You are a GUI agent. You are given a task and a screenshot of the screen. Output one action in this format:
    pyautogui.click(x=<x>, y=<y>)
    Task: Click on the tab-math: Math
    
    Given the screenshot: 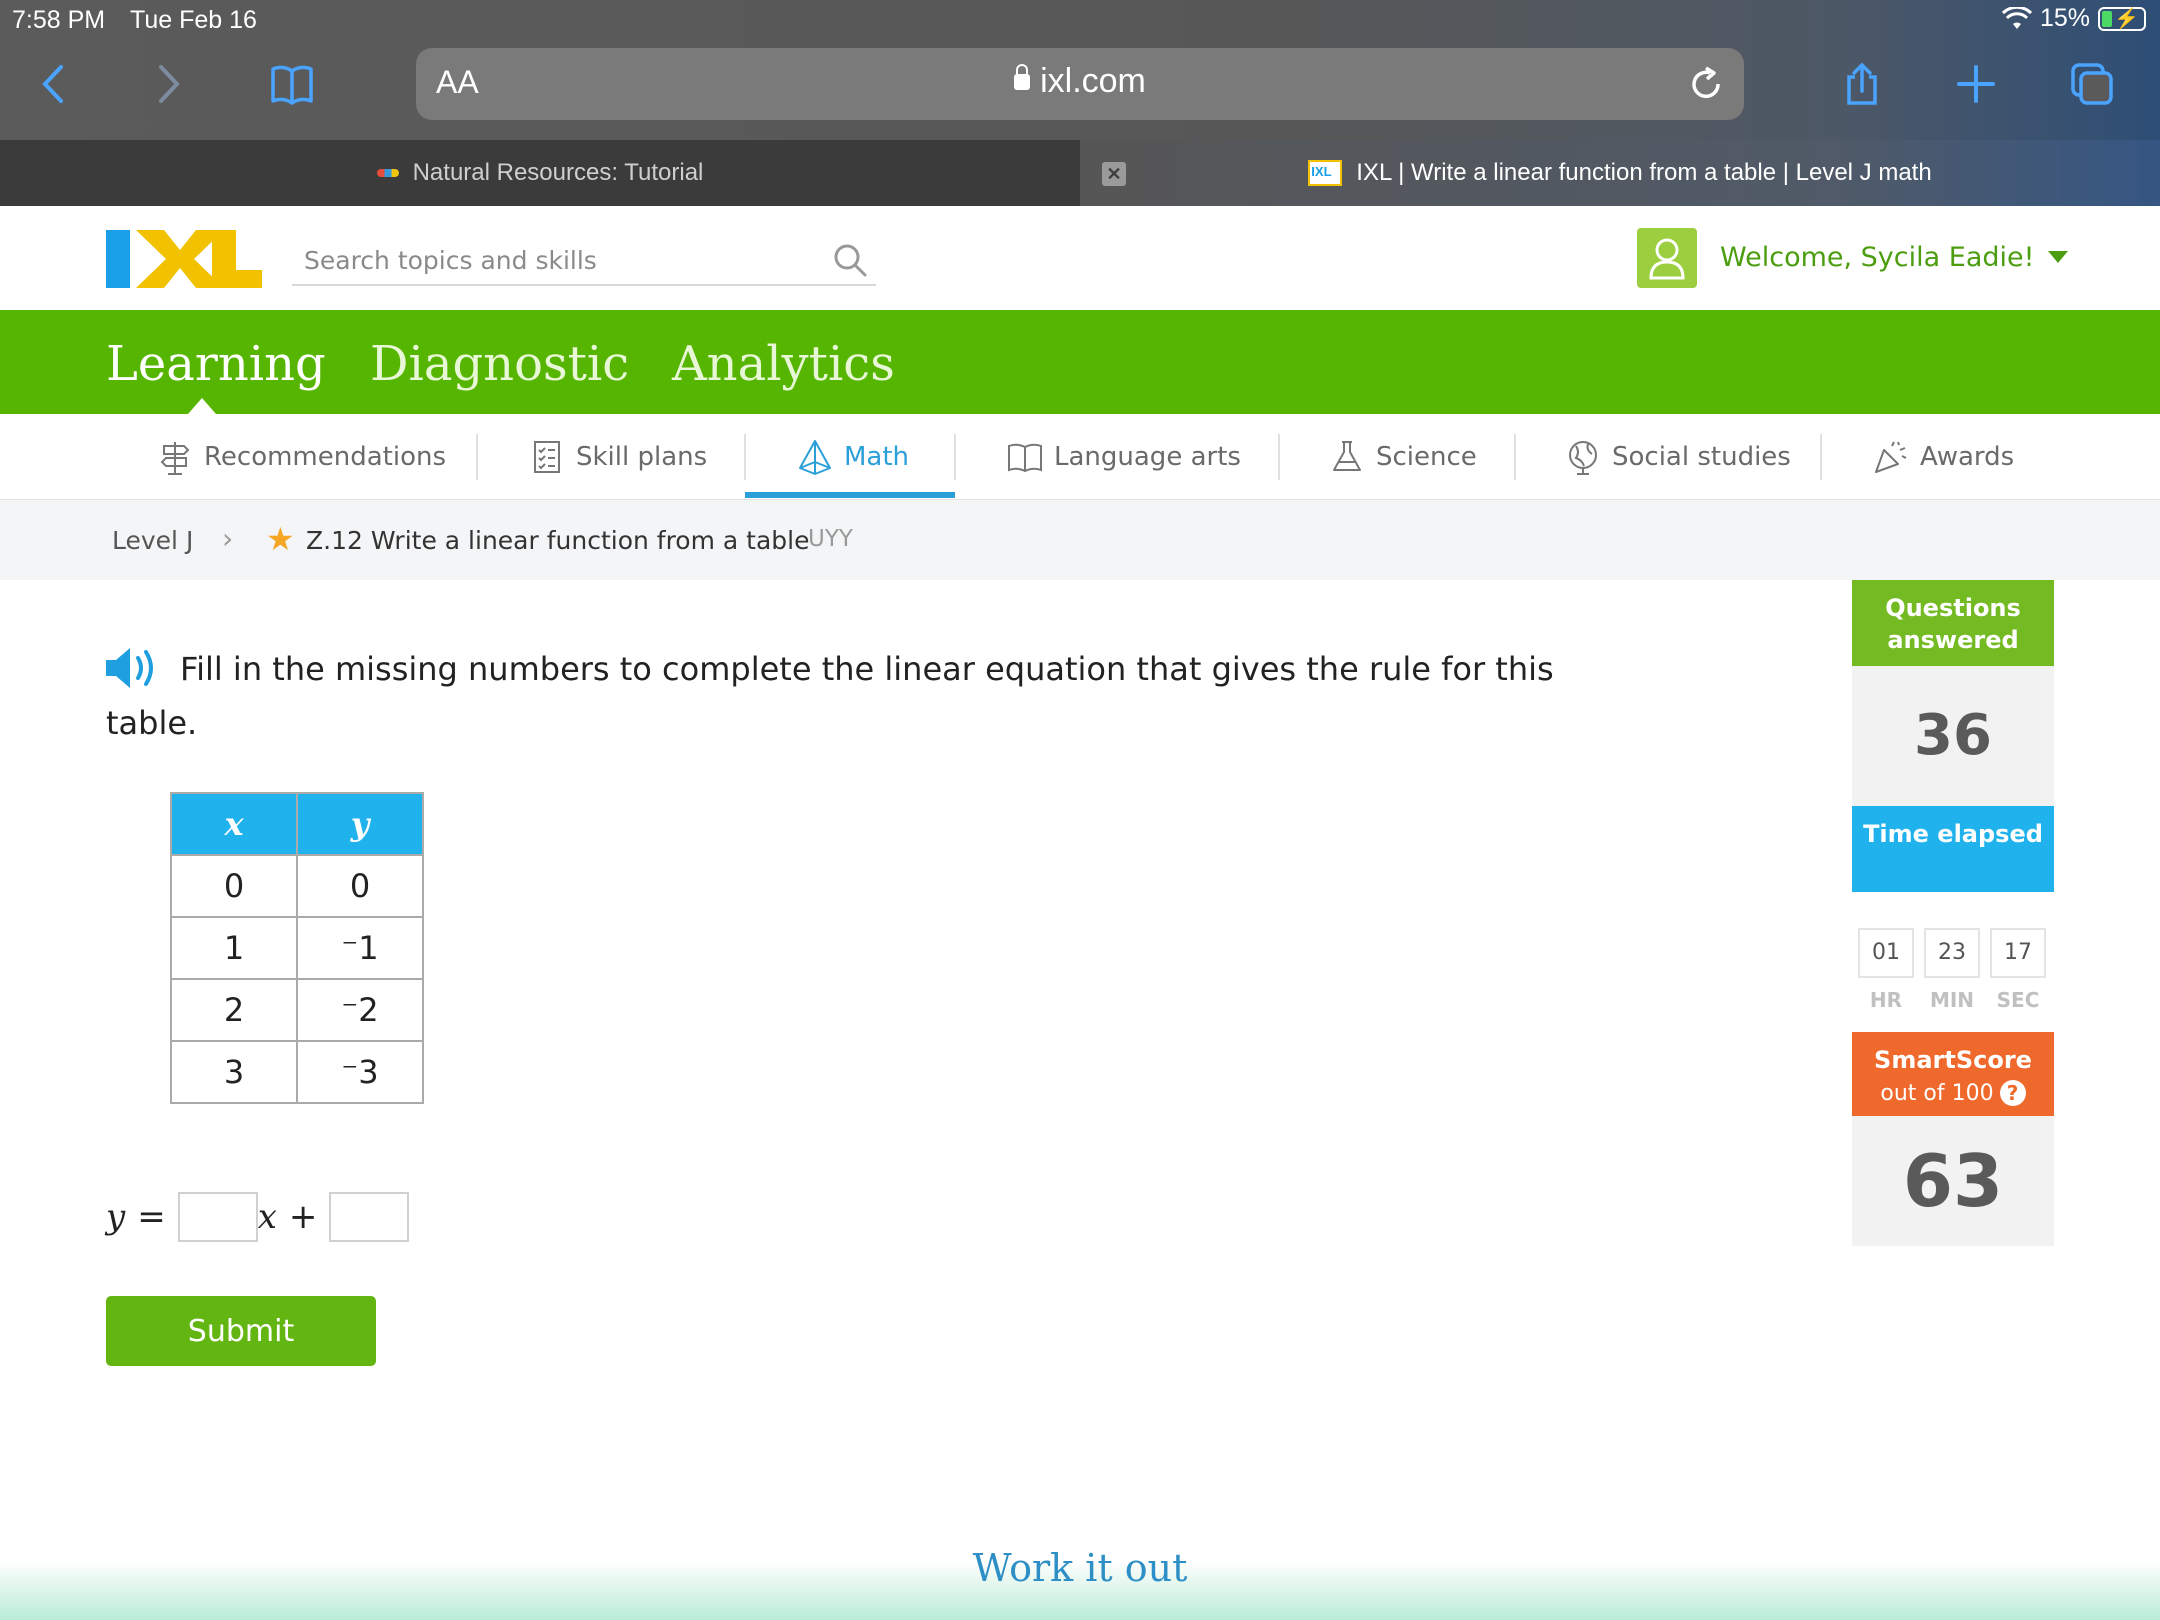 What is the action you would take?
    pyautogui.click(x=852, y=457)
    